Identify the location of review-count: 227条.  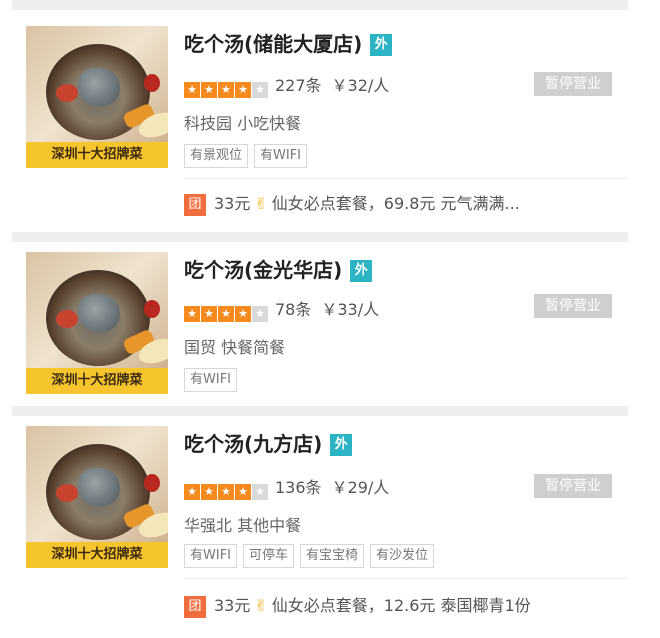
(298, 85).